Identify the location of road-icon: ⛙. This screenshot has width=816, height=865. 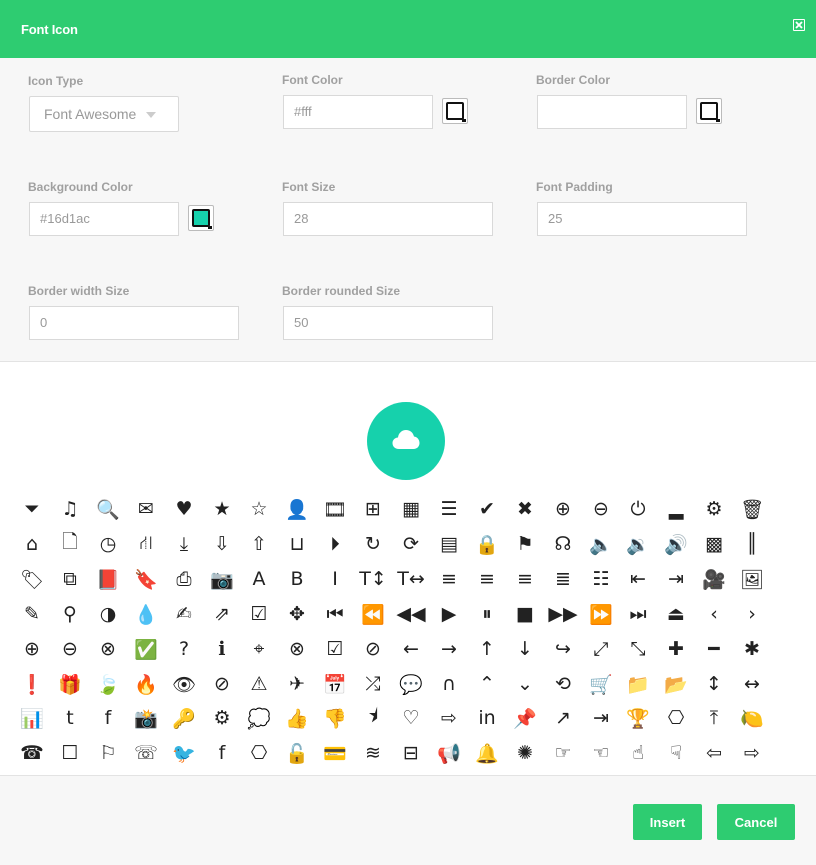
(146, 544).